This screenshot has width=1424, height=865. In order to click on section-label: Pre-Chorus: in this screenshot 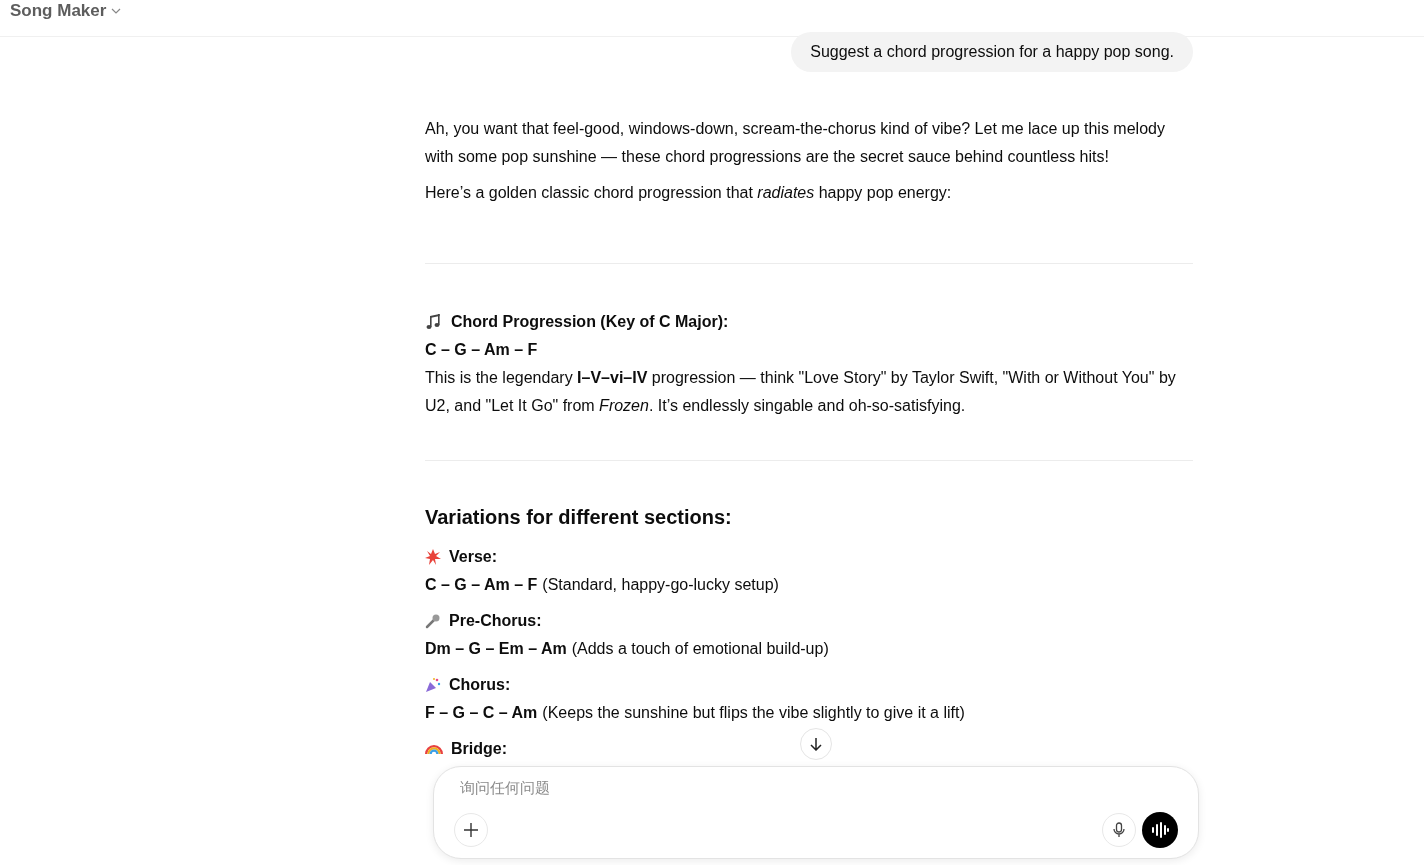, I will do `click(495, 621)`.